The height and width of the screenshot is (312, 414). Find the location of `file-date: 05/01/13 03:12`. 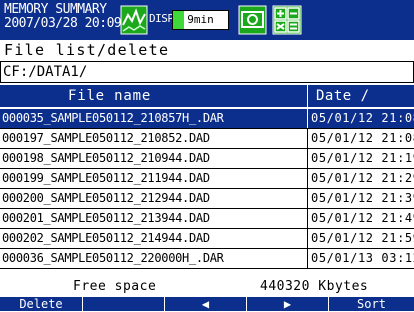

file-date: 05/01/13 03:12 is located at coordinates (362, 258).